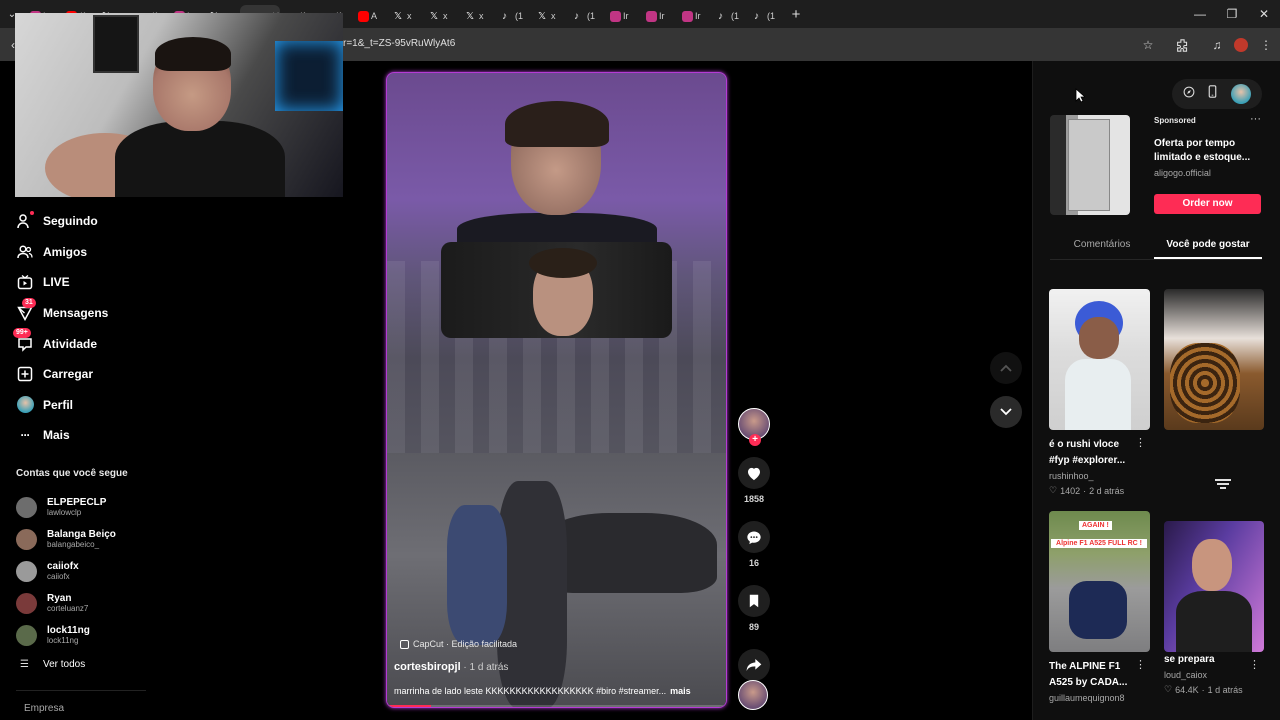 This screenshot has height=720, width=1280. I want to click on new-tab-button: +, so click(796, 14).